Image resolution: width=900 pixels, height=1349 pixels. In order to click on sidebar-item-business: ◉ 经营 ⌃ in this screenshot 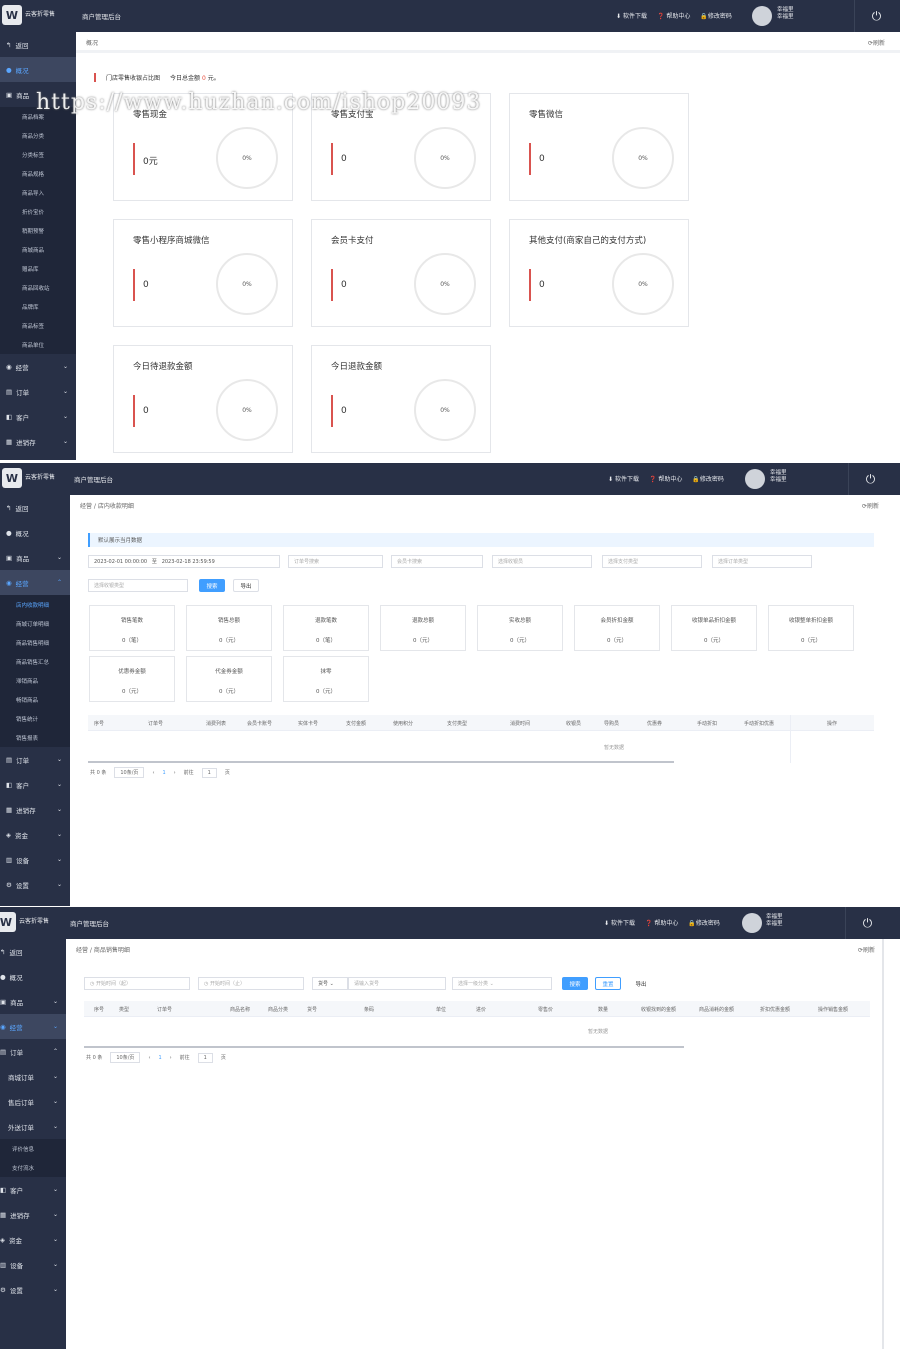, I will do `click(35, 582)`.